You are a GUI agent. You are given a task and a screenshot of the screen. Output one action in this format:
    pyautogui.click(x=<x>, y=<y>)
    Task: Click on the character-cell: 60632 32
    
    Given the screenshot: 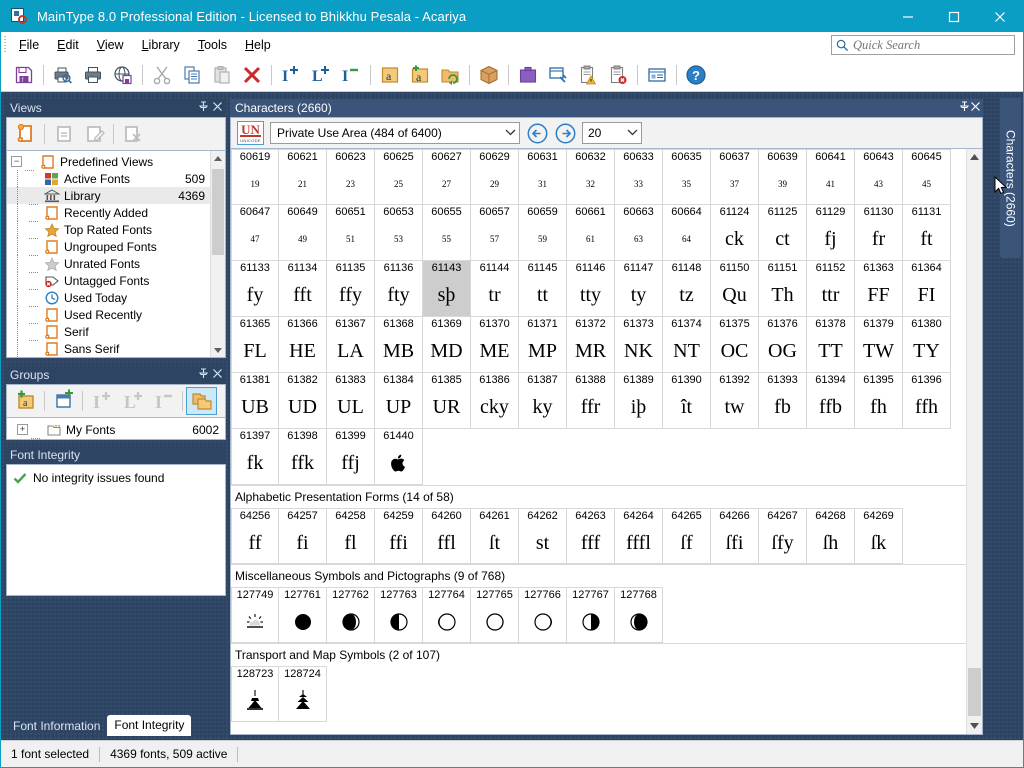 What is the action you would take?
    pyautogui.click(x=591, y=177)
    